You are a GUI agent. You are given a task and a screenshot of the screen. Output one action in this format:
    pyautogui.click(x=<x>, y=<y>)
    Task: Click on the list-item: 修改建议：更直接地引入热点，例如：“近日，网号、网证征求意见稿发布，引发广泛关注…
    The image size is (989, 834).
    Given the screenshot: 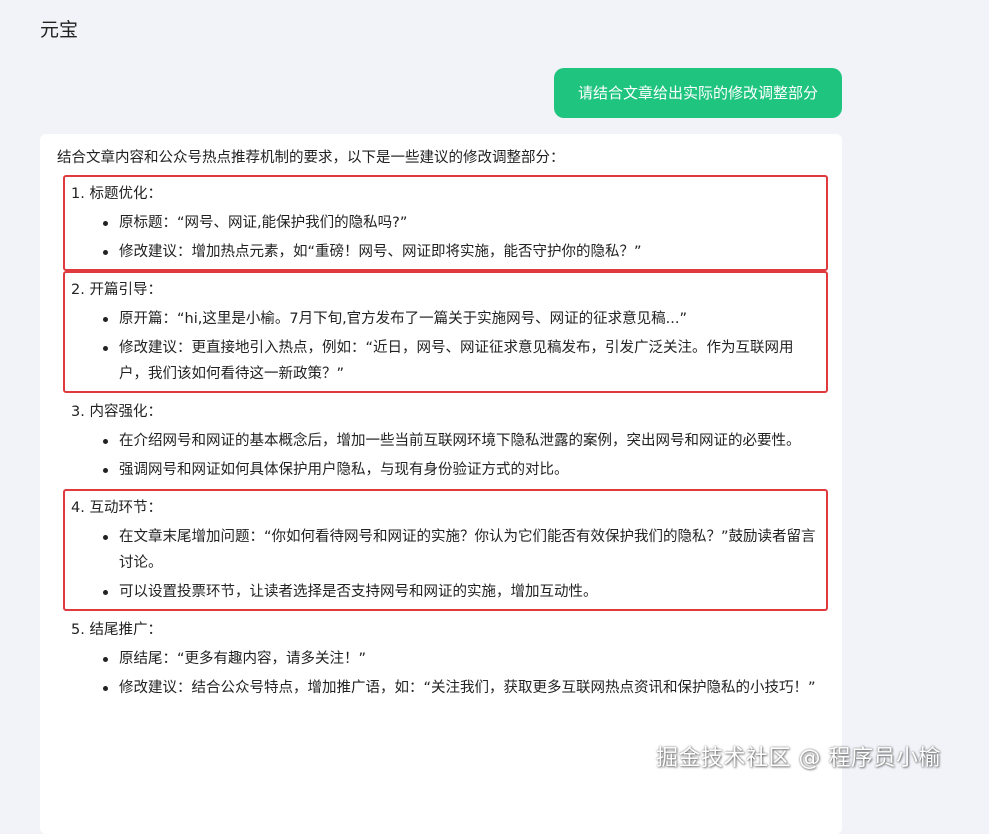 What is the action you would take?
    pyautogui.click(x=449, y=361)
    